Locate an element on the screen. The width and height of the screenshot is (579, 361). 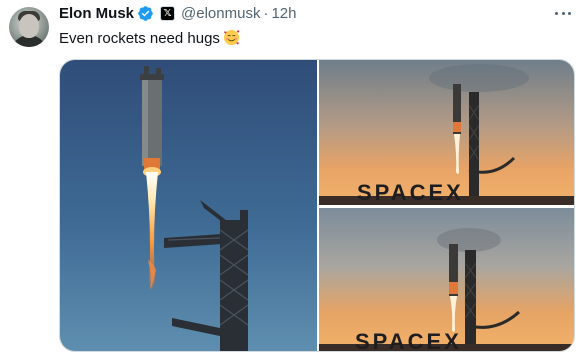
more-options-icon is located at coordinates (563, 13).